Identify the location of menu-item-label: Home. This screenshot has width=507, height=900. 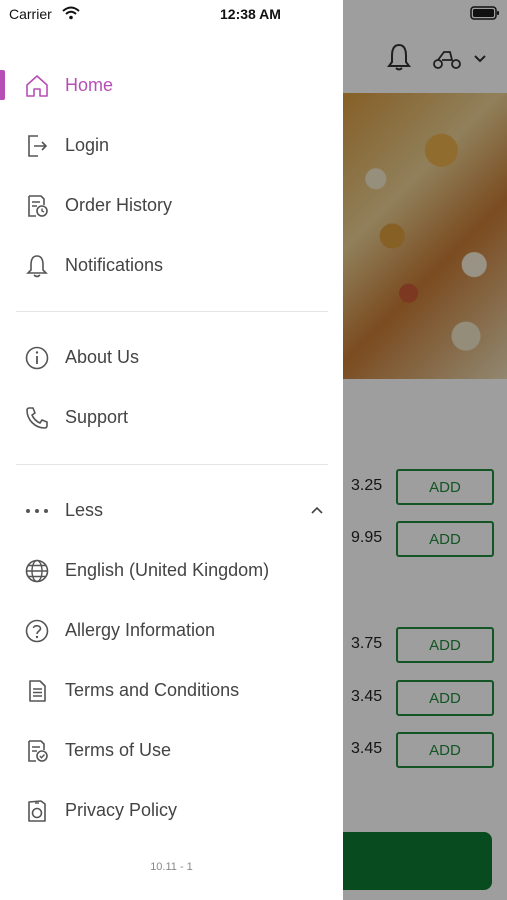
(89, 85).